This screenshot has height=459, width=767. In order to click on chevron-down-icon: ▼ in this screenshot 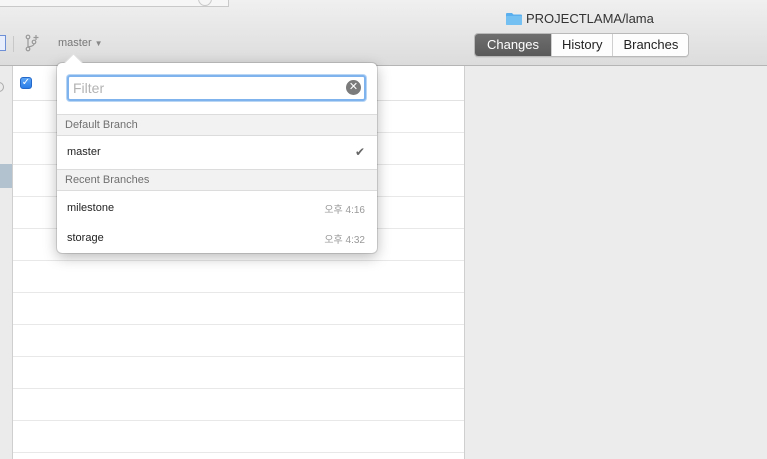, I will do `click(98, 43)`.